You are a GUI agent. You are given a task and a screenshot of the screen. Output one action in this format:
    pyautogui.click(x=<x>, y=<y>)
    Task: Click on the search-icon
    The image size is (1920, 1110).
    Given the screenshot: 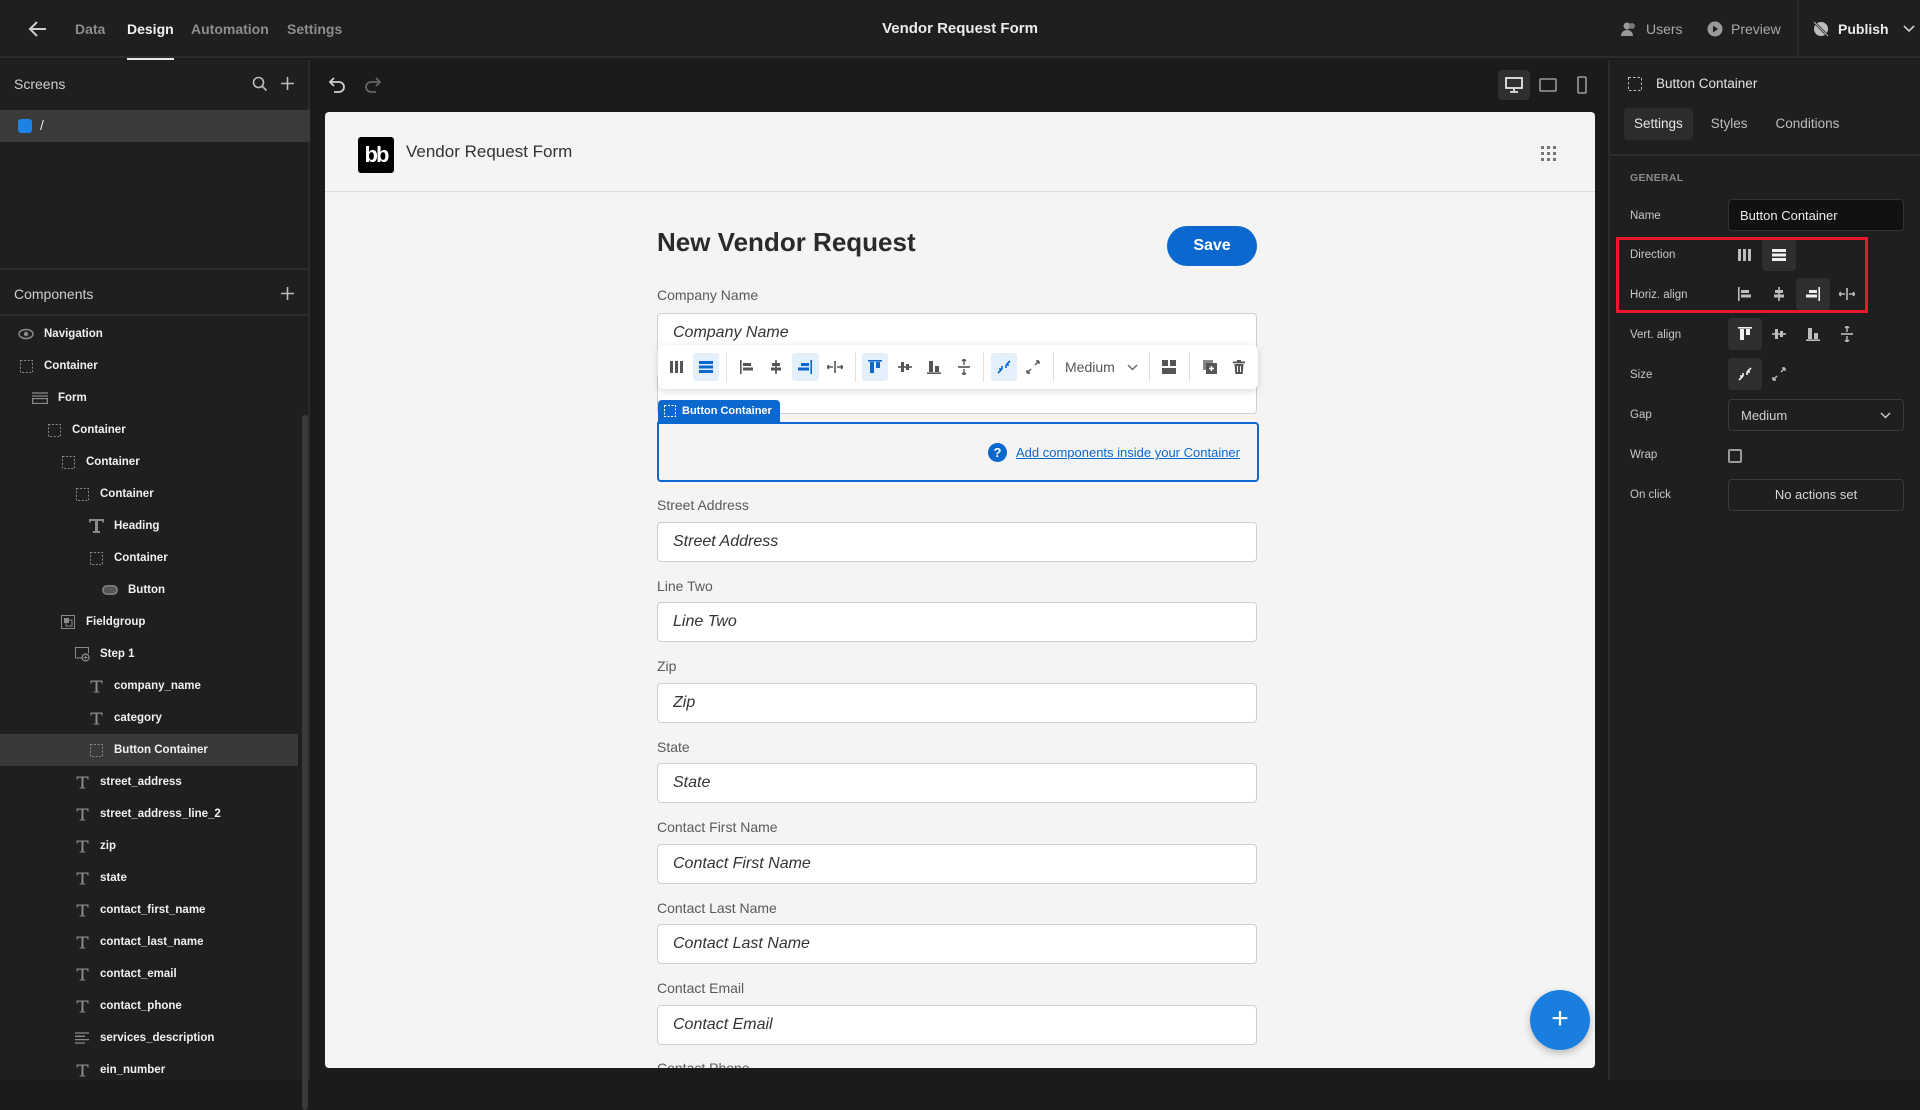 What is the action you would take?
    pyautogui.click(x=260, y=84)
    